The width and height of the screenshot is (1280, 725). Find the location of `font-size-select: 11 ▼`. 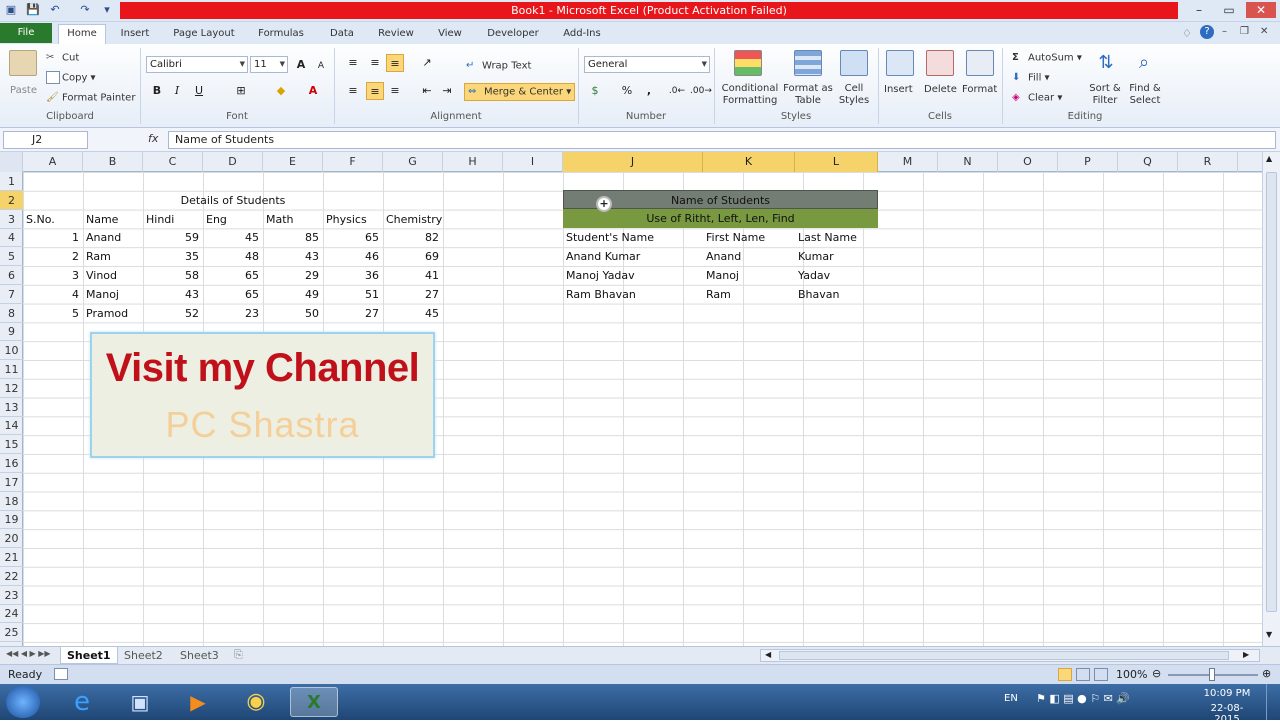

font-size-select: 11 ▼ is located at coordinates (269, 64).